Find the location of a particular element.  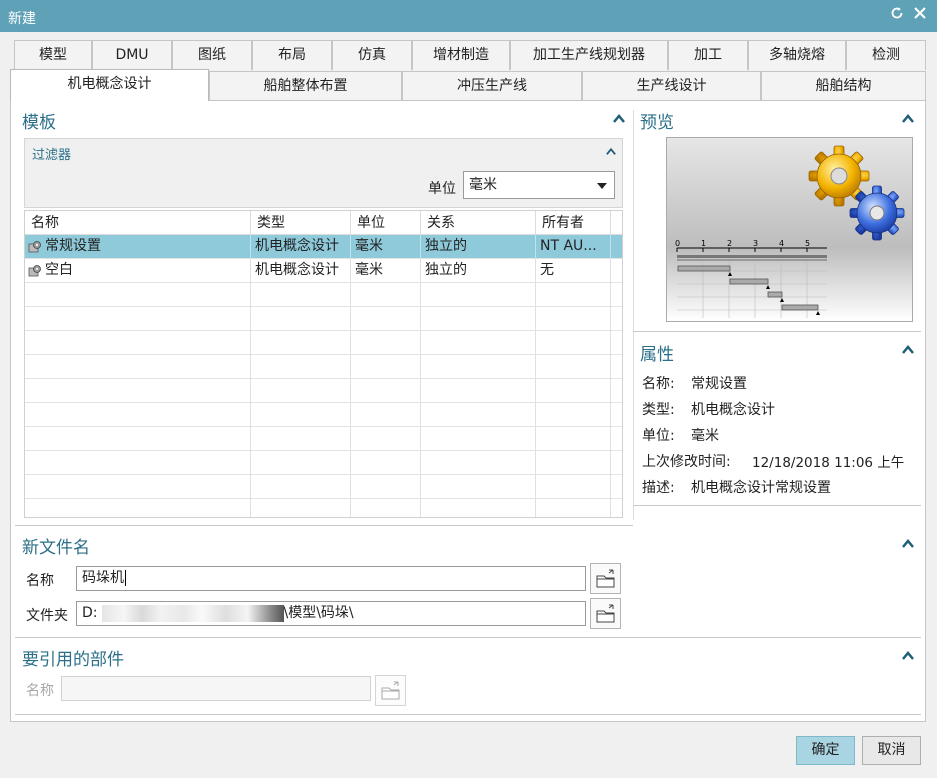

prop-name-value: 常规设置 is located at coordinates (719, 384).